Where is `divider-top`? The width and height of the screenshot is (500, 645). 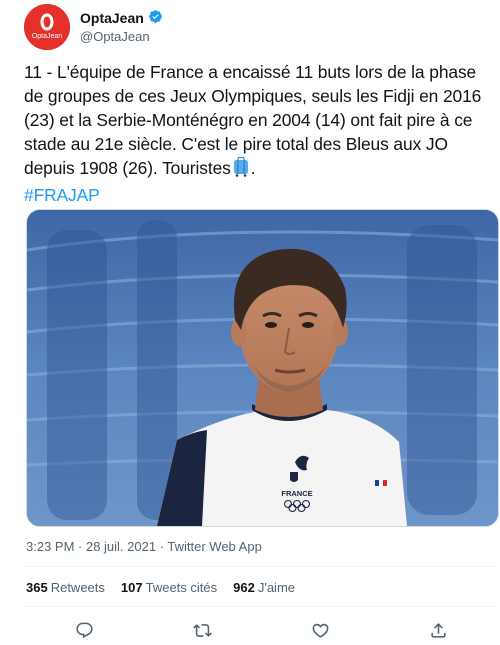
divider-top is located at coordinates (261, 566).